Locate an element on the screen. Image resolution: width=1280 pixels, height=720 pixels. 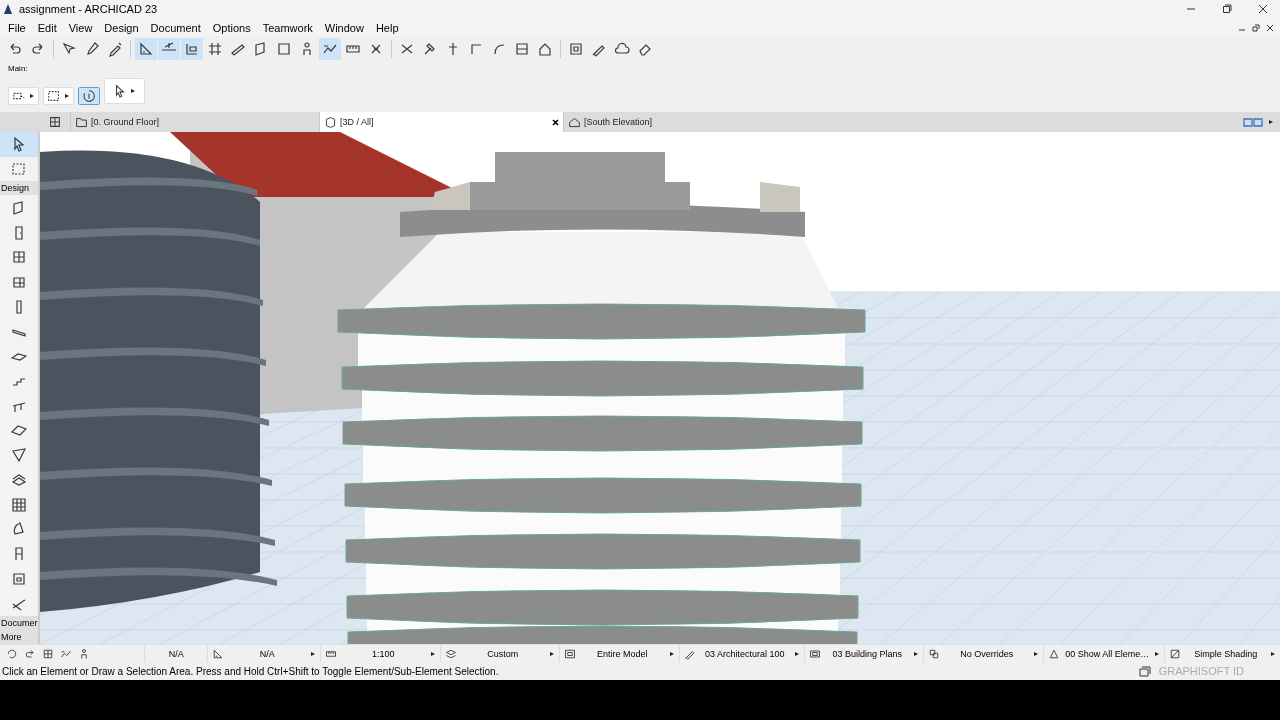
curtain-wall-icon is located at coordinates (19, 504).